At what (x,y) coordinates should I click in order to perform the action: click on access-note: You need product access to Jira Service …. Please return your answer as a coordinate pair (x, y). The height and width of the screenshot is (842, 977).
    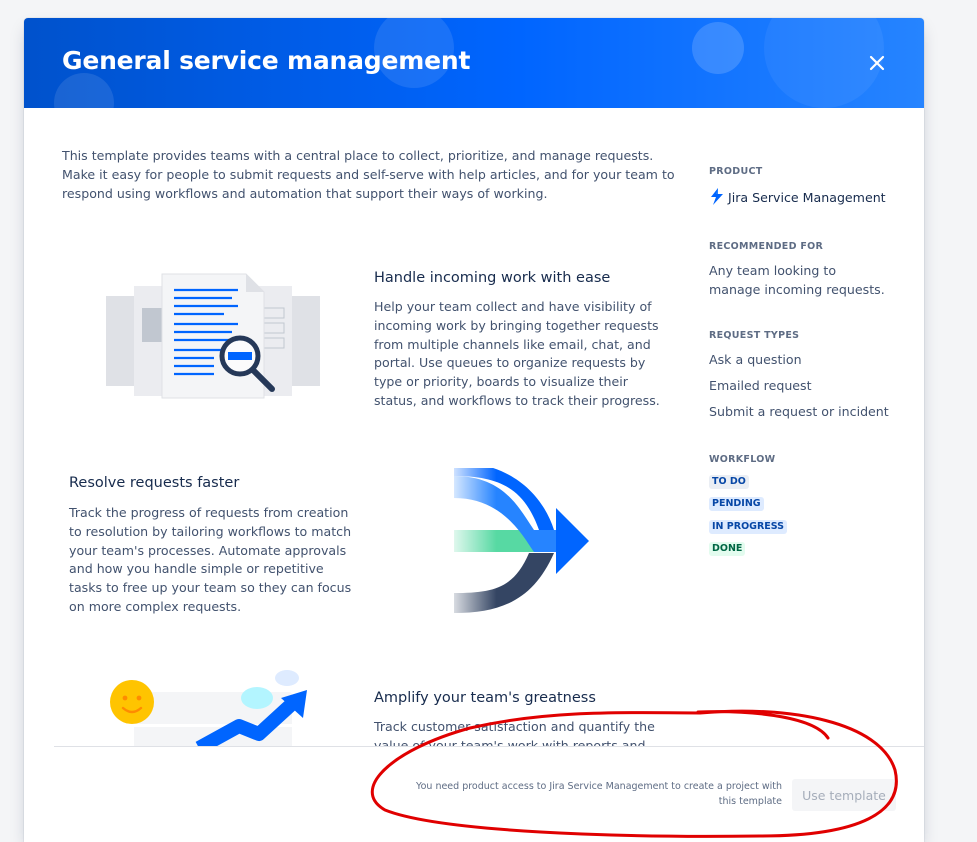
    Looking at the image, I should click on (599, 794).